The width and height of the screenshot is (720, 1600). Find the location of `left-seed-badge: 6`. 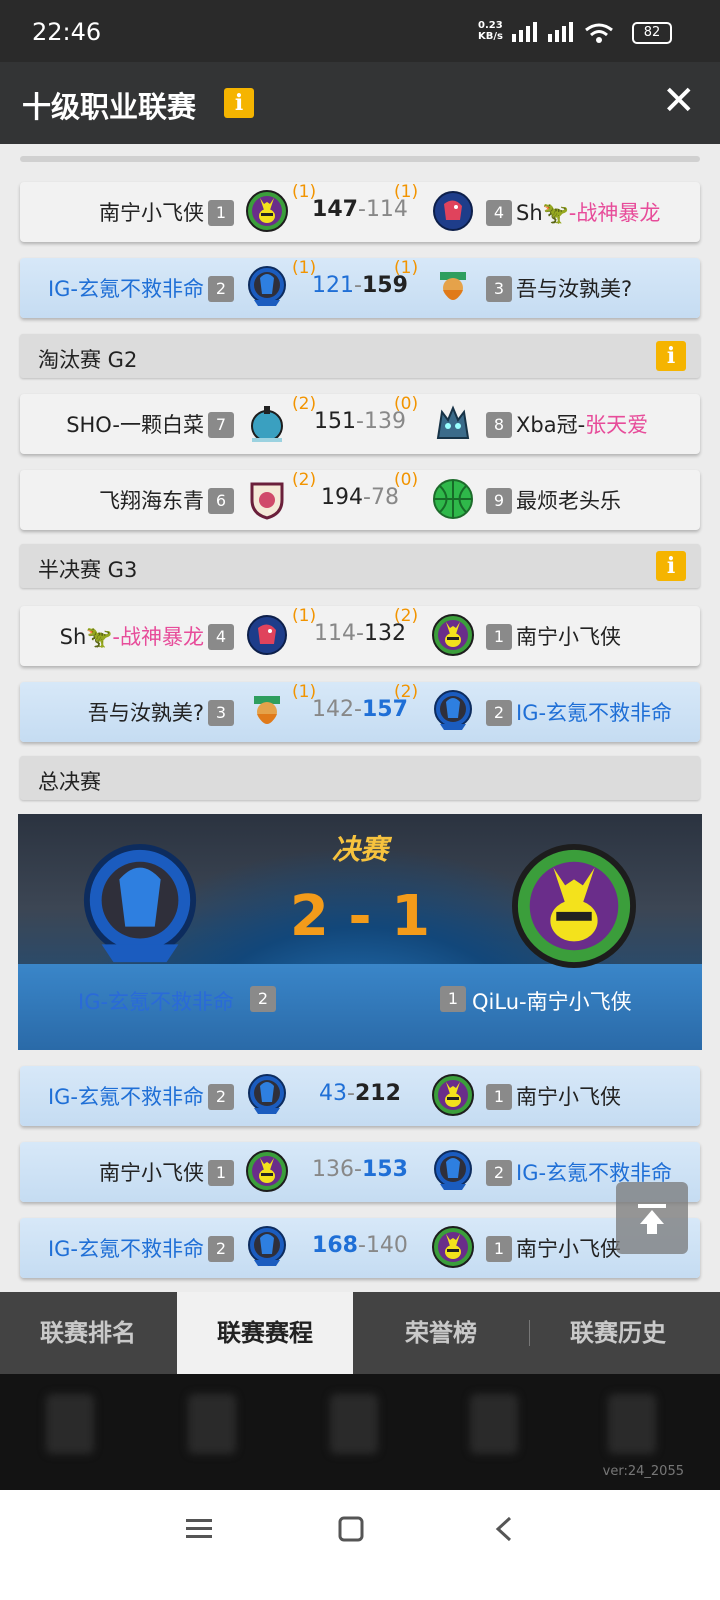

left-seed-badge: 6 is located at coordinates (221, 501).